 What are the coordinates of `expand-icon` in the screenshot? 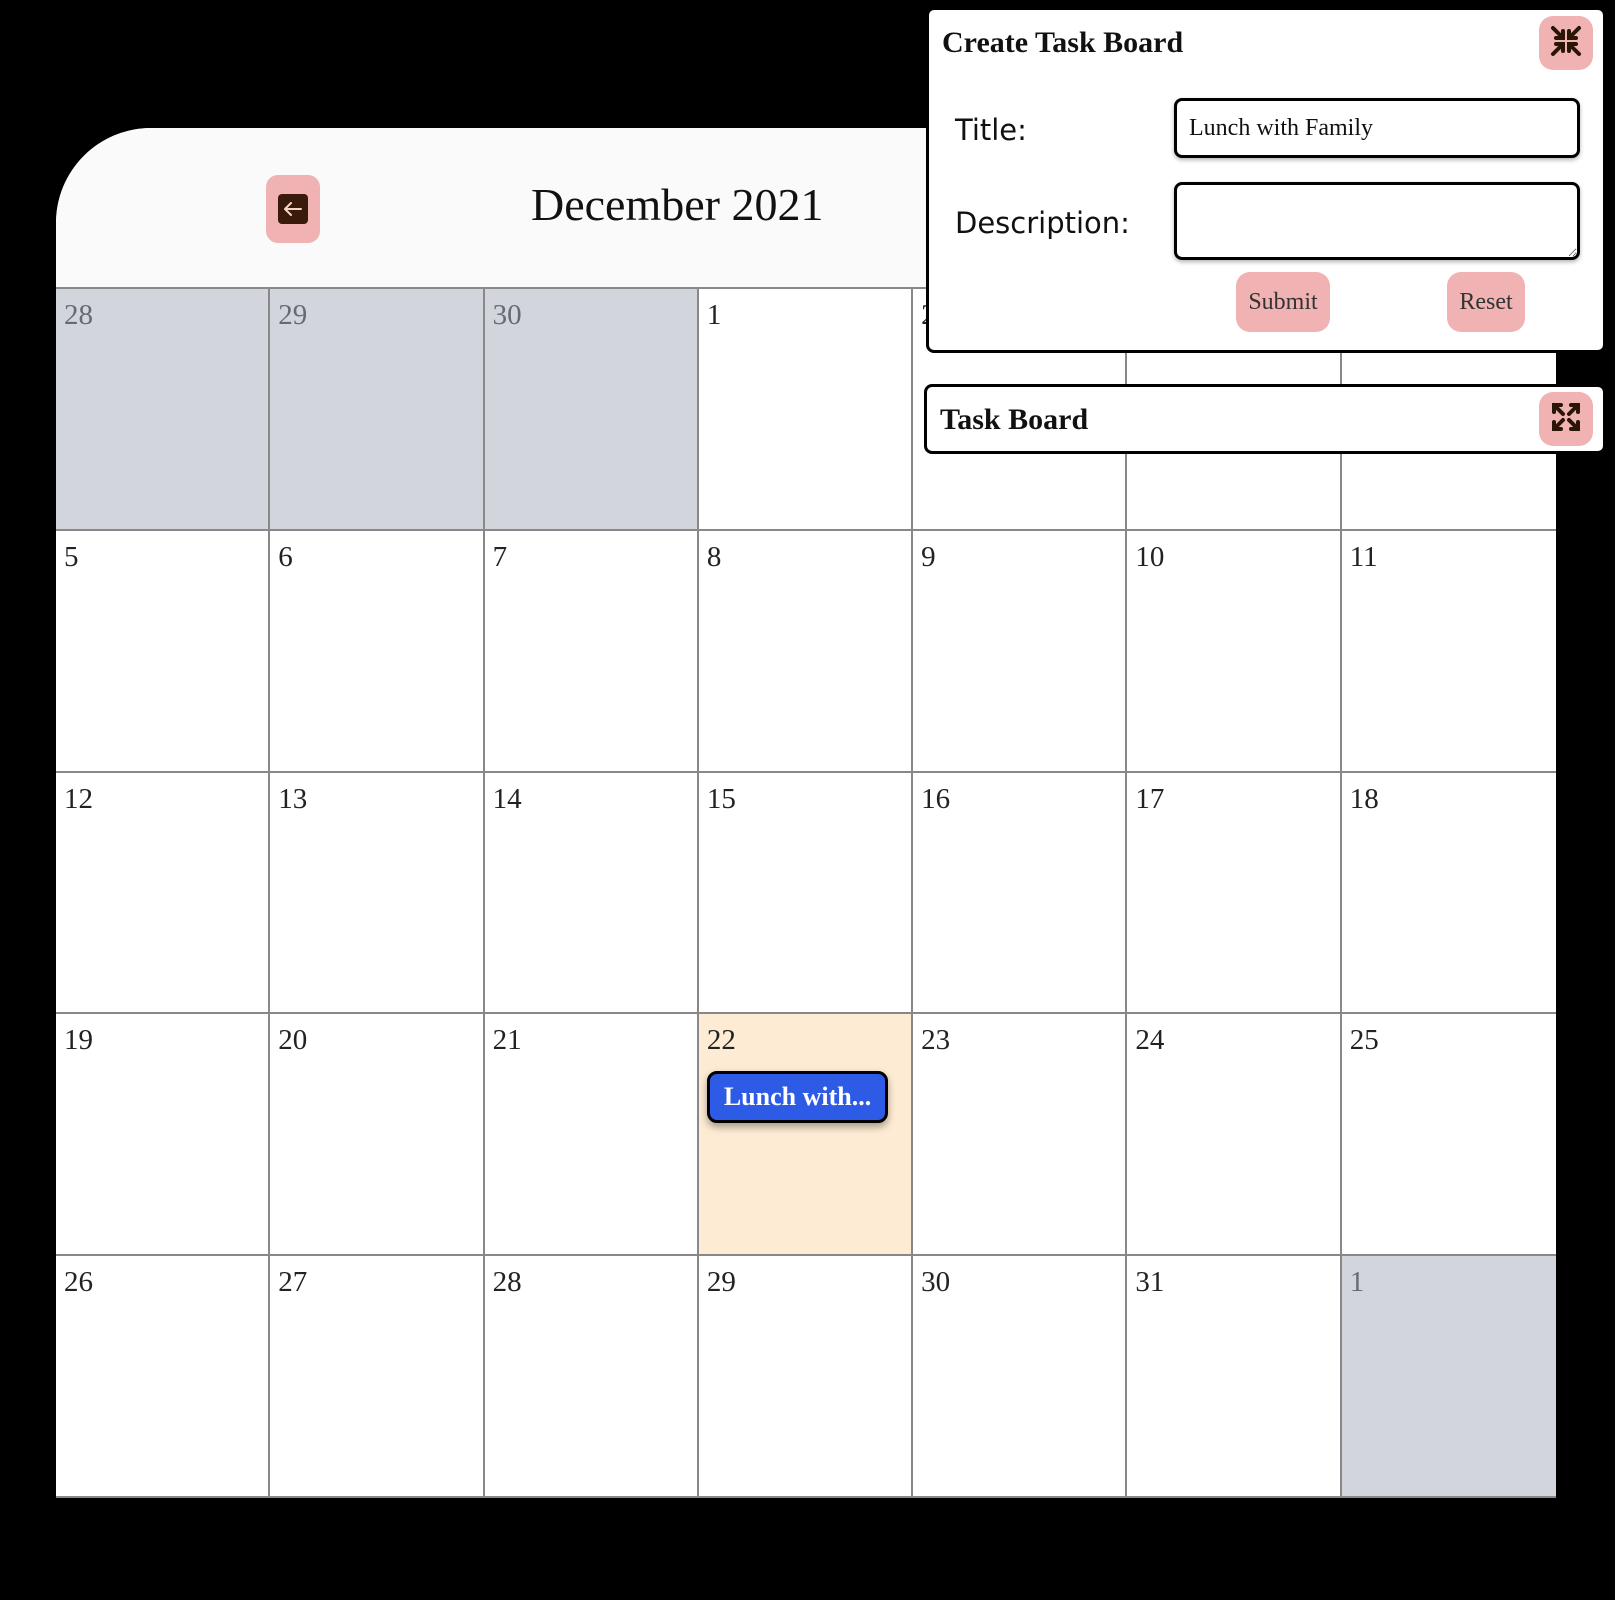 It's located at (1566, 419).